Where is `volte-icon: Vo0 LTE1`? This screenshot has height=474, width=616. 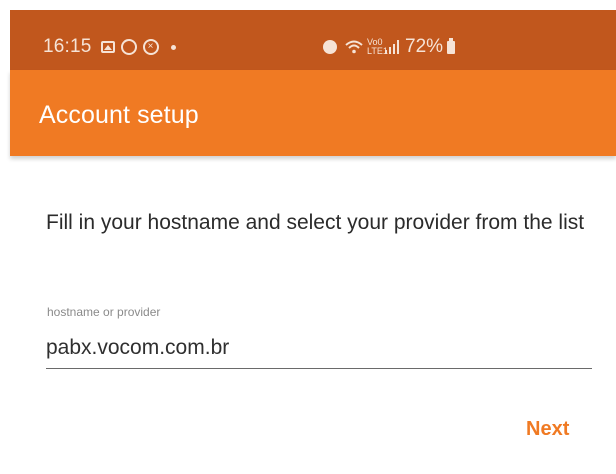
volte-icon: Vo0 LTE1 is located at coordinates (377, 46).